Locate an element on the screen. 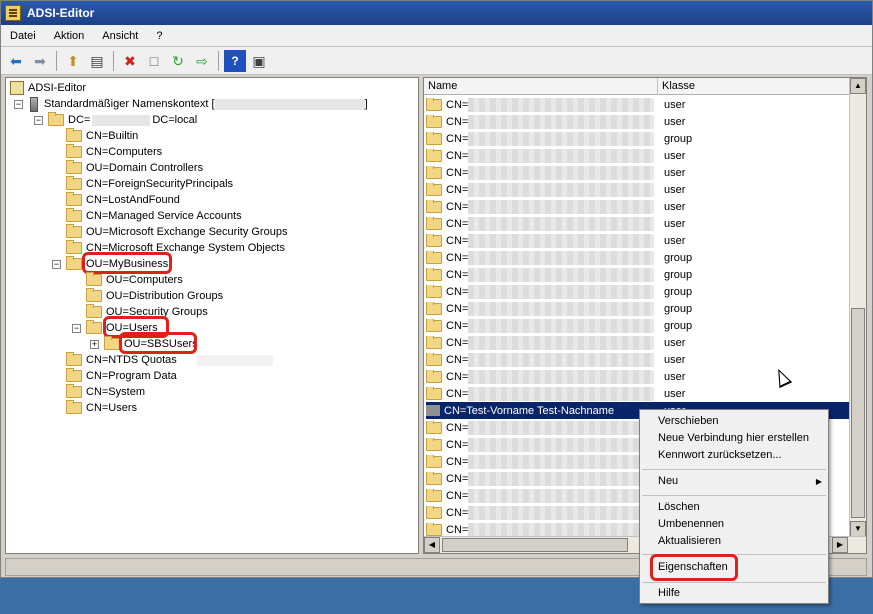  tree-item: OU=Computers is located at coordinates (134, 280).